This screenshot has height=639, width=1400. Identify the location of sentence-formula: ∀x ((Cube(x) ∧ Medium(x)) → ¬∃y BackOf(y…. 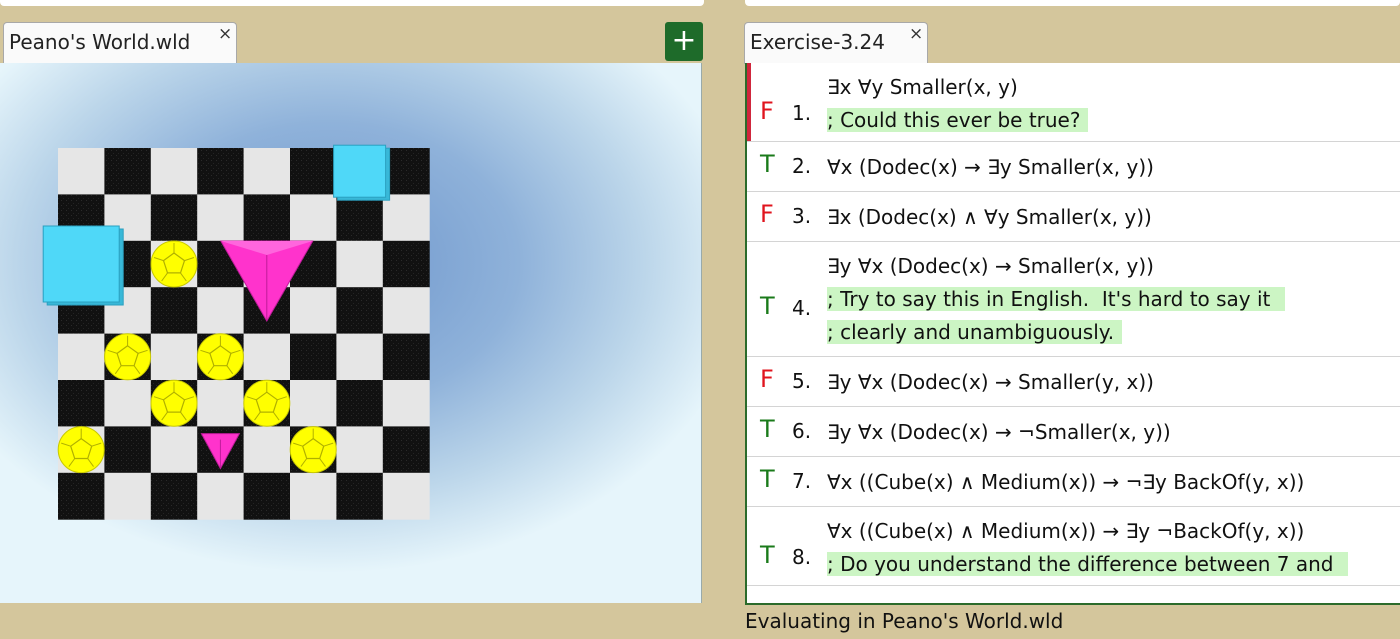
(1065, 482).